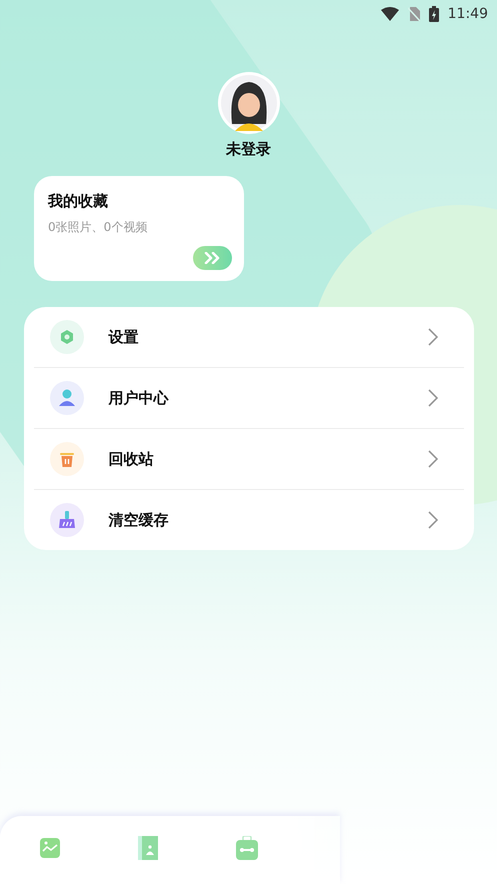 The width and height of the screenshot is (497, 884). What do you see at coordinates (78, 201) in the screenshot?
I see `favorites-title: 我的收藏` at bounding box center [78, 201].